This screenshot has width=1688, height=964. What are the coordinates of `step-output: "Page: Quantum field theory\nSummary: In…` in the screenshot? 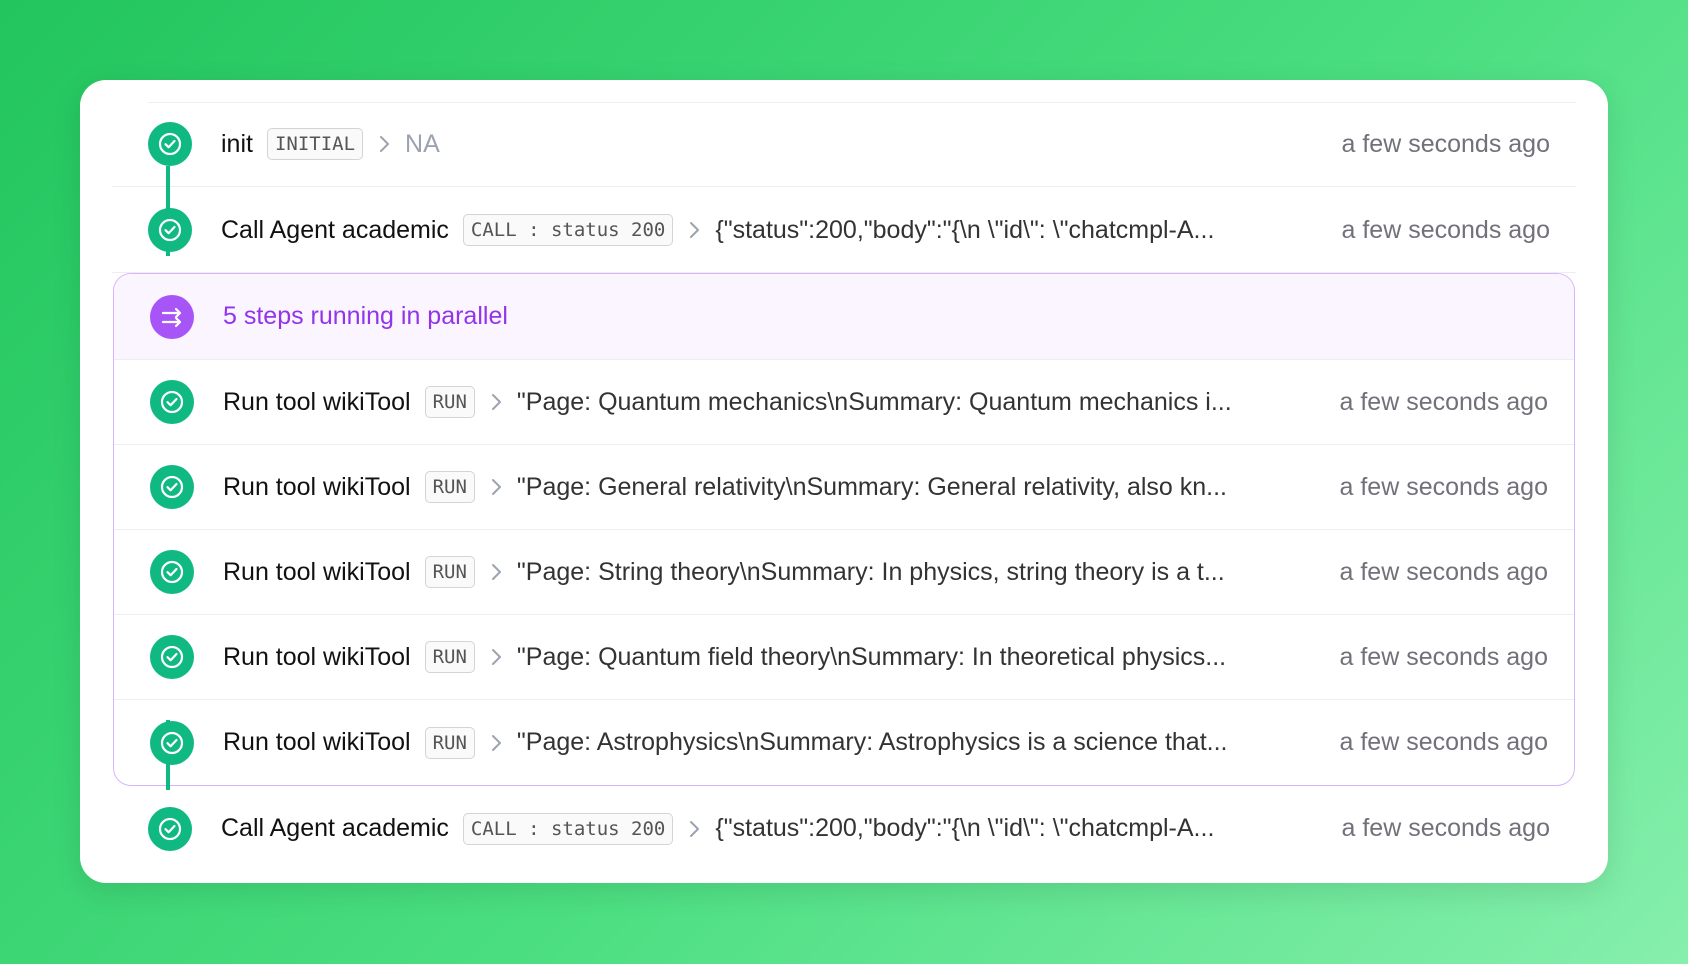 It's located at (871, 656).